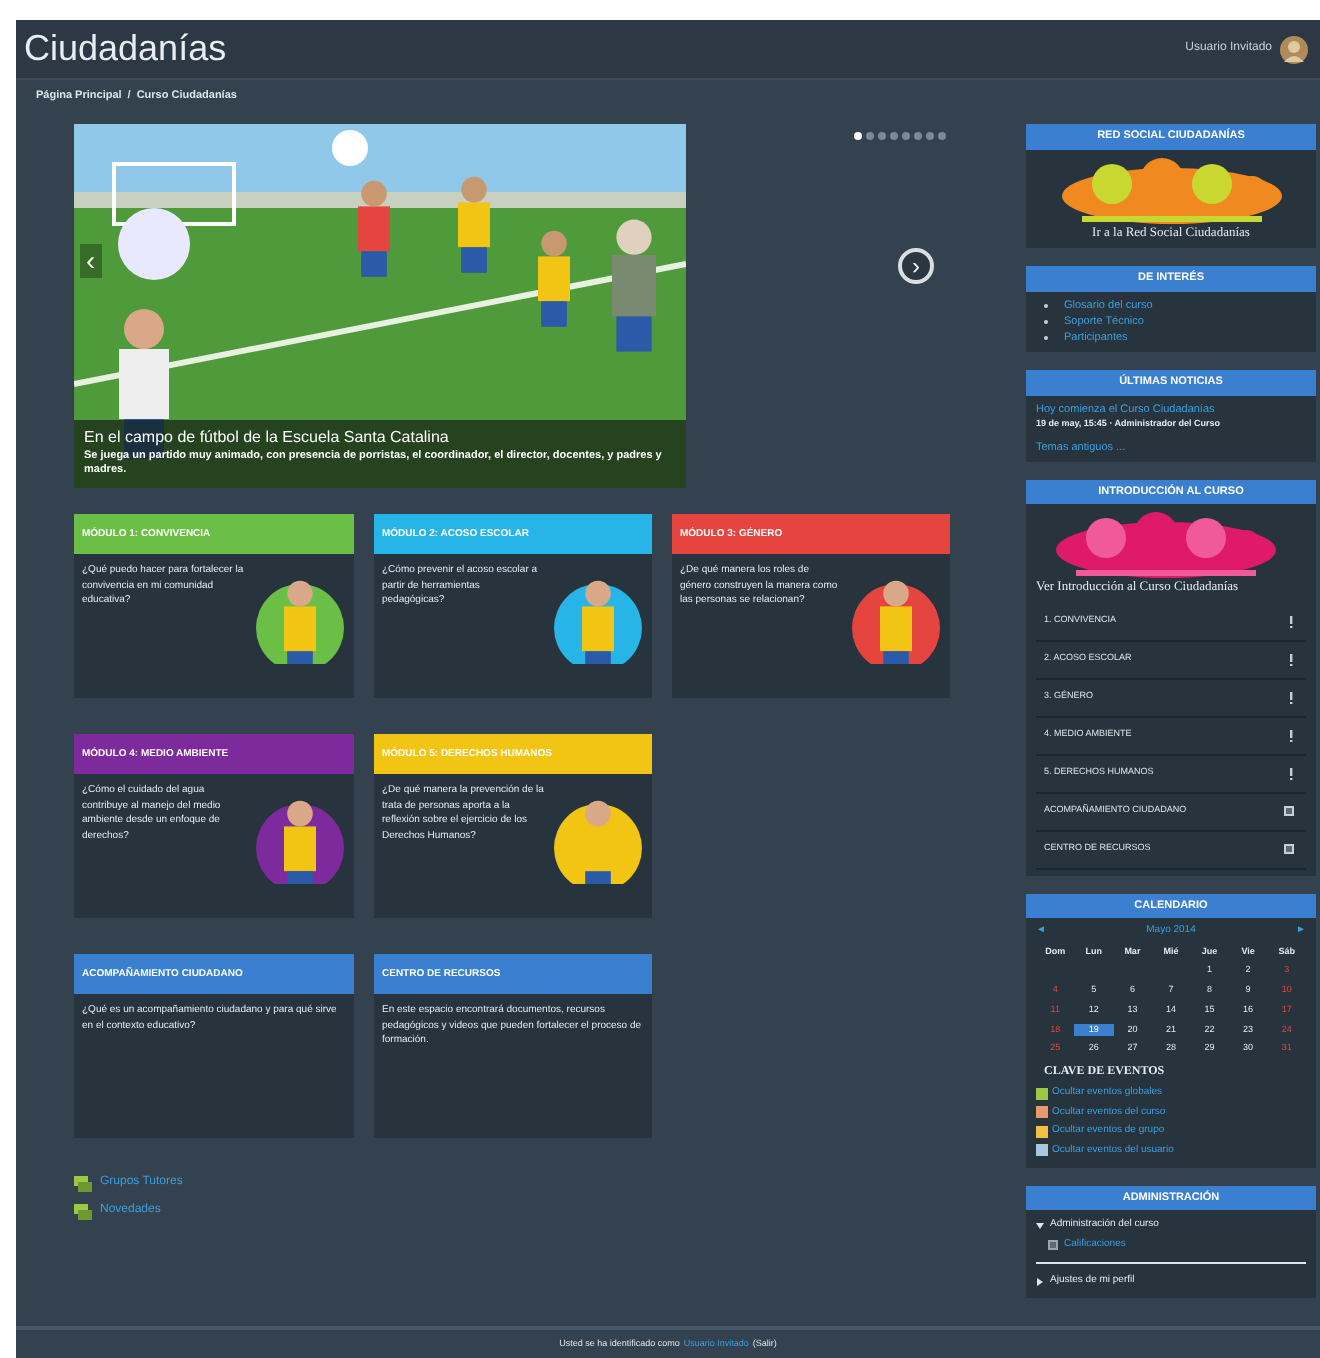  Describe the element at coordinates (1040, 1282) in the screenshot. I see `collapsed-arrow-icon` at that location.